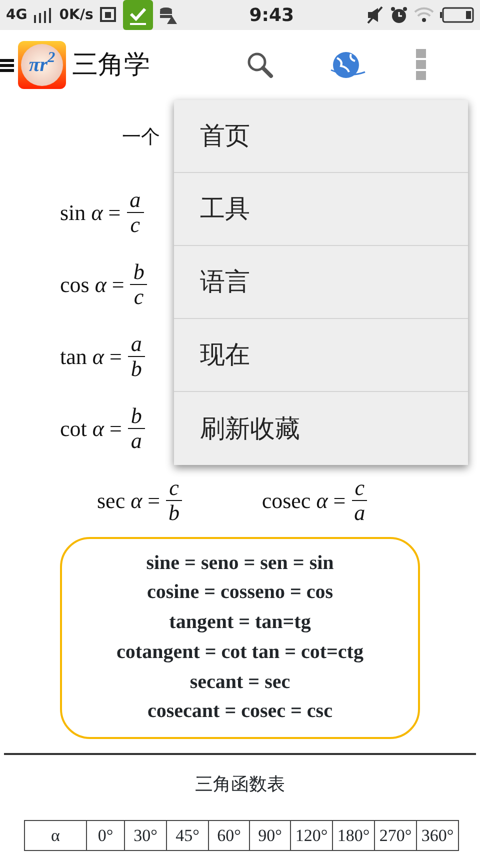 The height and width of the screenshot is (854, 480). What do you see at coordinates (353, 835) in the screenshot?
I see `table-cell: 180°` at bounding box center [353, 835].